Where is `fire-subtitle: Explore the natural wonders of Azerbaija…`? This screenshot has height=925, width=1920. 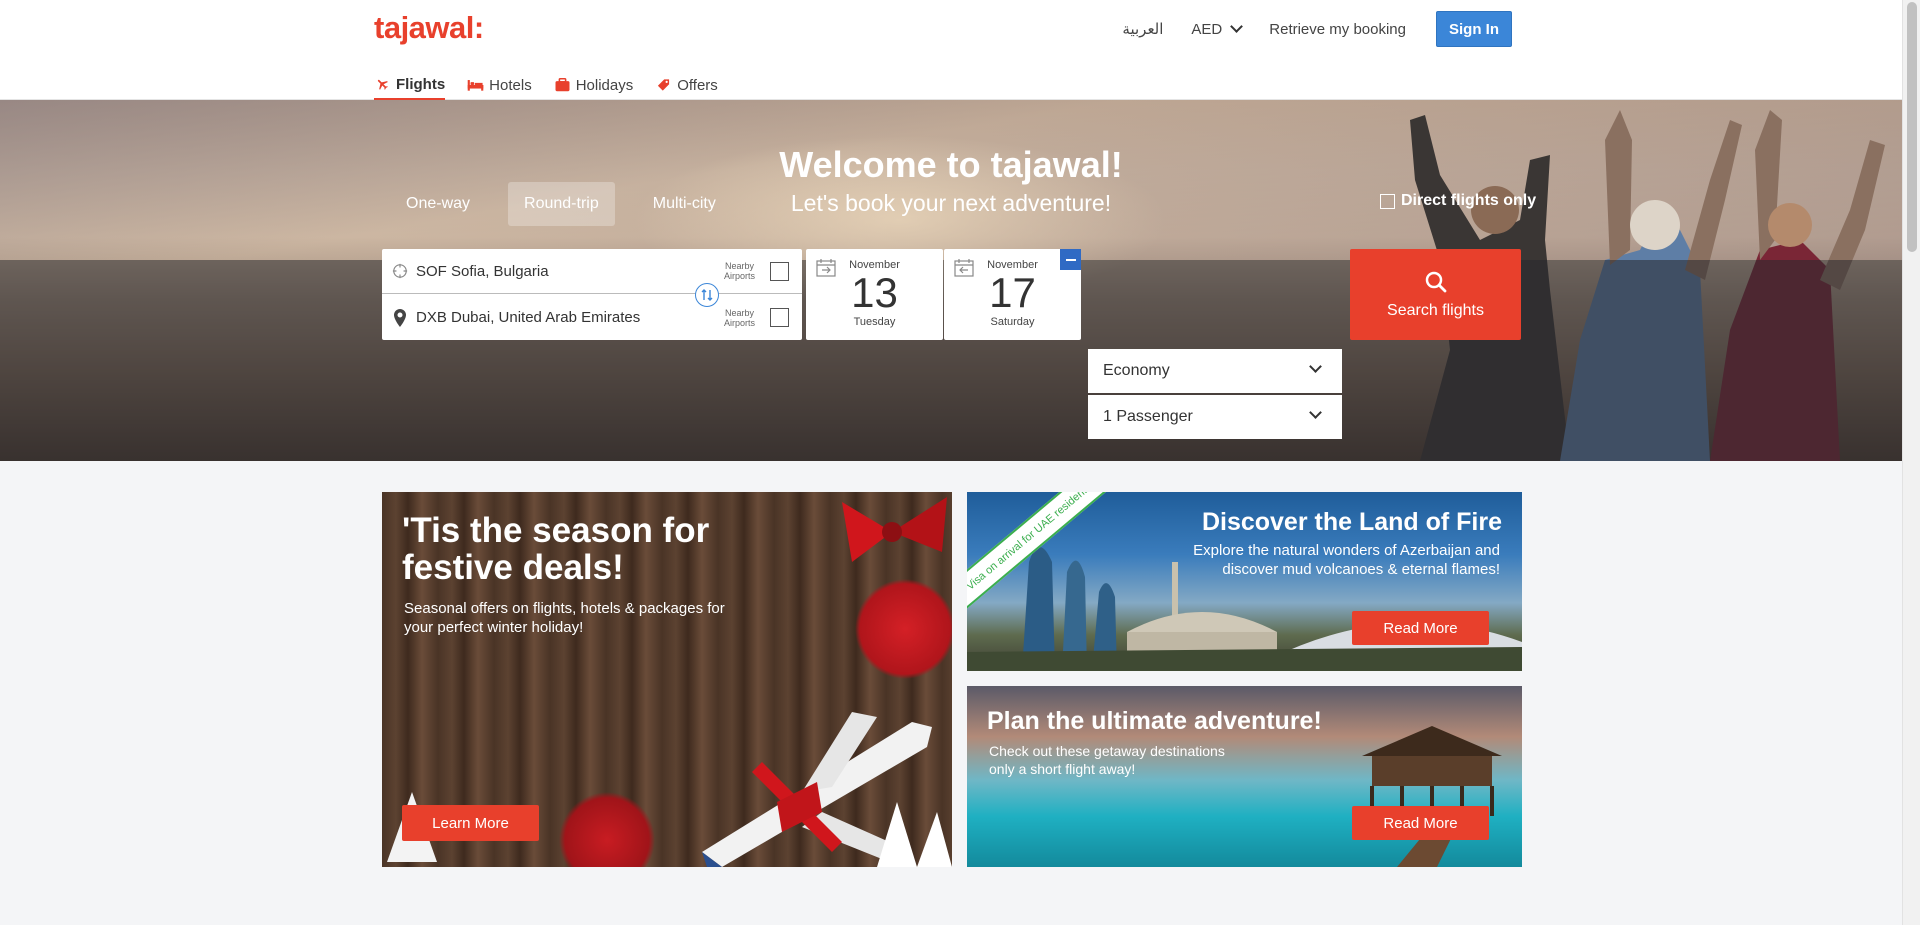
fire-subtitle: Explore the natural wonders of Azerbaija… is located at coordinates (1346, 560).